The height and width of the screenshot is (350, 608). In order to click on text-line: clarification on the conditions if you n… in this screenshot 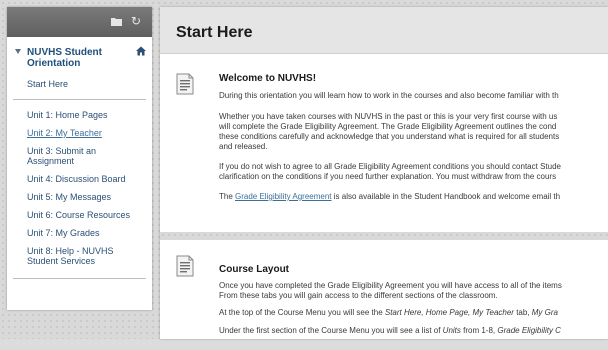, I will do `click(388, 176)`.